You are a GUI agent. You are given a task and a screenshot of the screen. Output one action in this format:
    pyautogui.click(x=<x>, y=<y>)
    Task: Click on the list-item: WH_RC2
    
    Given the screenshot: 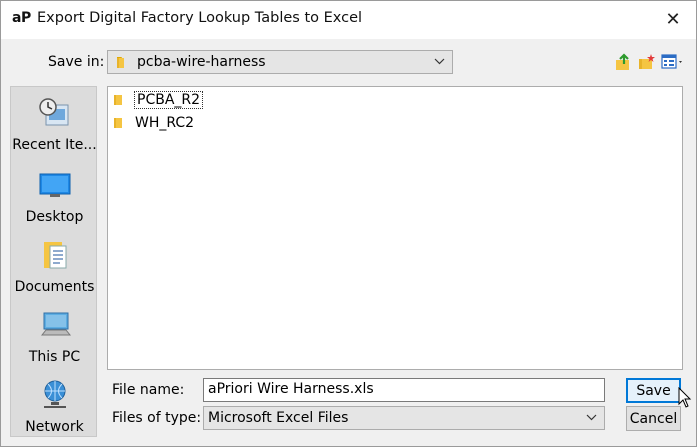 What is the action you would take?
    pyautogui.click(x=153, y=123)
    